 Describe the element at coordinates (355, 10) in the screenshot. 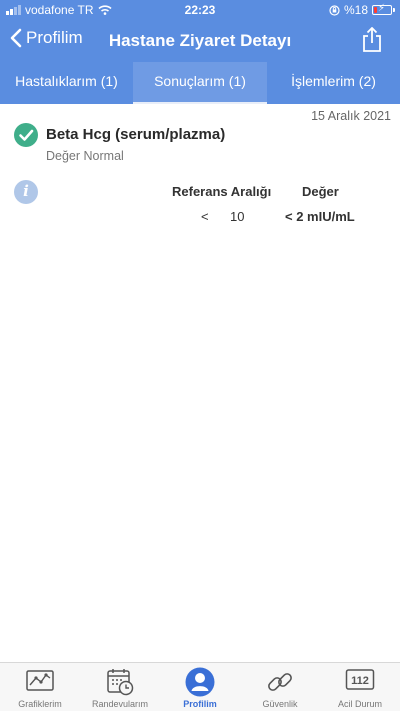

I see `battery-percent: %18` at that location.